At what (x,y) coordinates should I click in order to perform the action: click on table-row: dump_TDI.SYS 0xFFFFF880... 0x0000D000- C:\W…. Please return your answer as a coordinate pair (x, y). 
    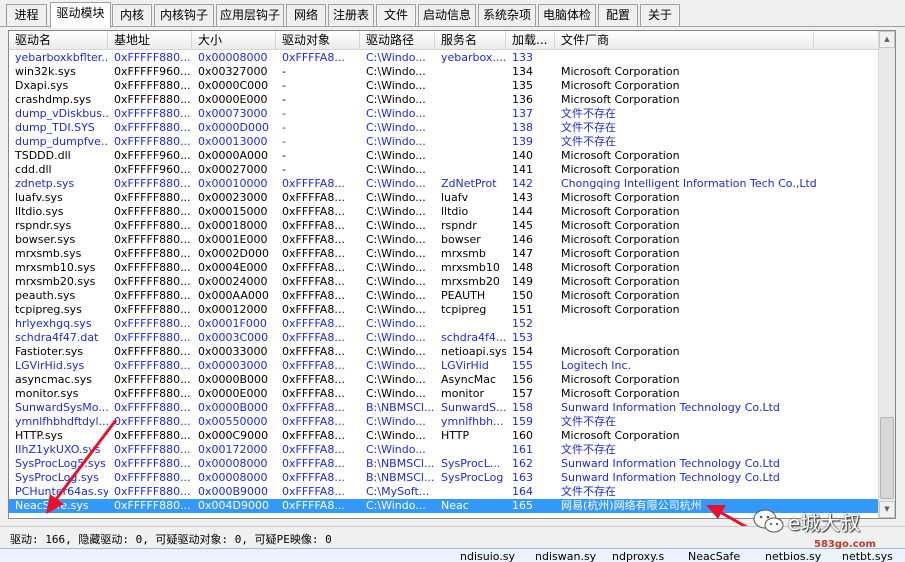
    Looking at the image, I should click on (444, 128).